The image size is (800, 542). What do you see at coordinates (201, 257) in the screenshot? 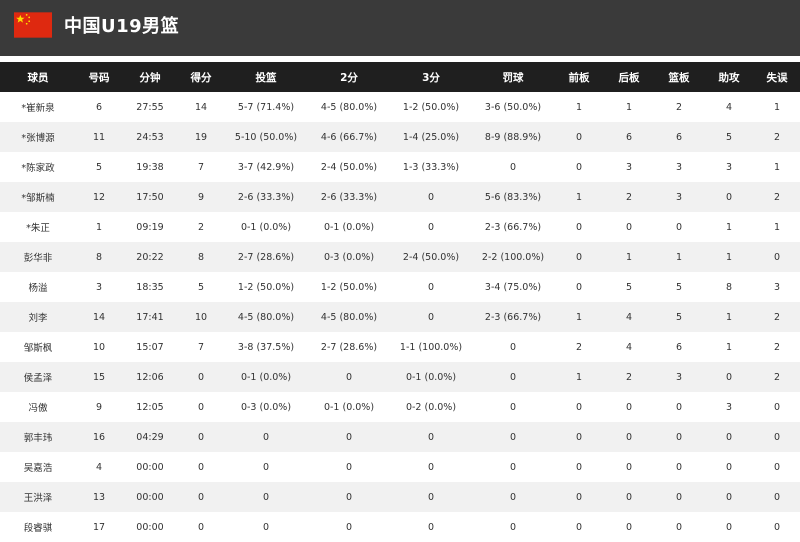
I see `points-cell: 8` at bounding box center [201, 257].